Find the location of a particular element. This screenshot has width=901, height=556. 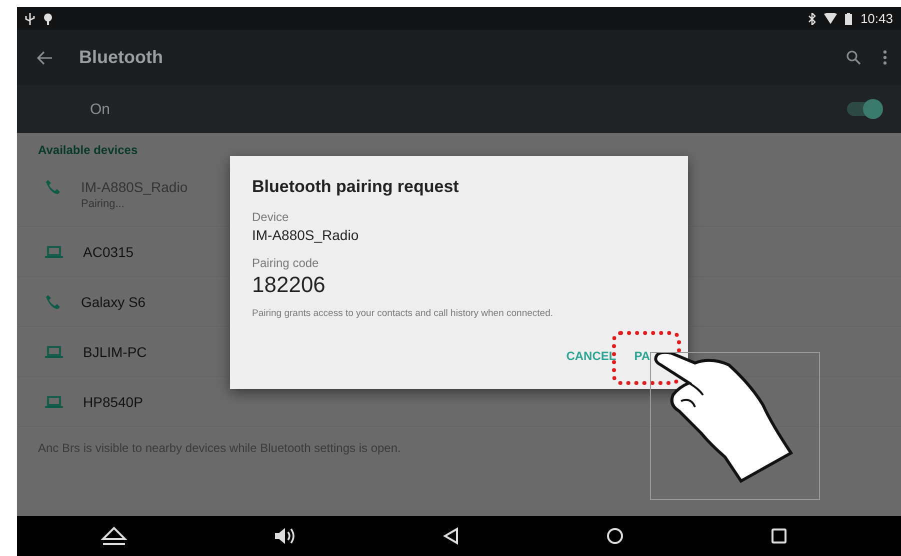

pair-button: PA is located at coordinates (642, 356).